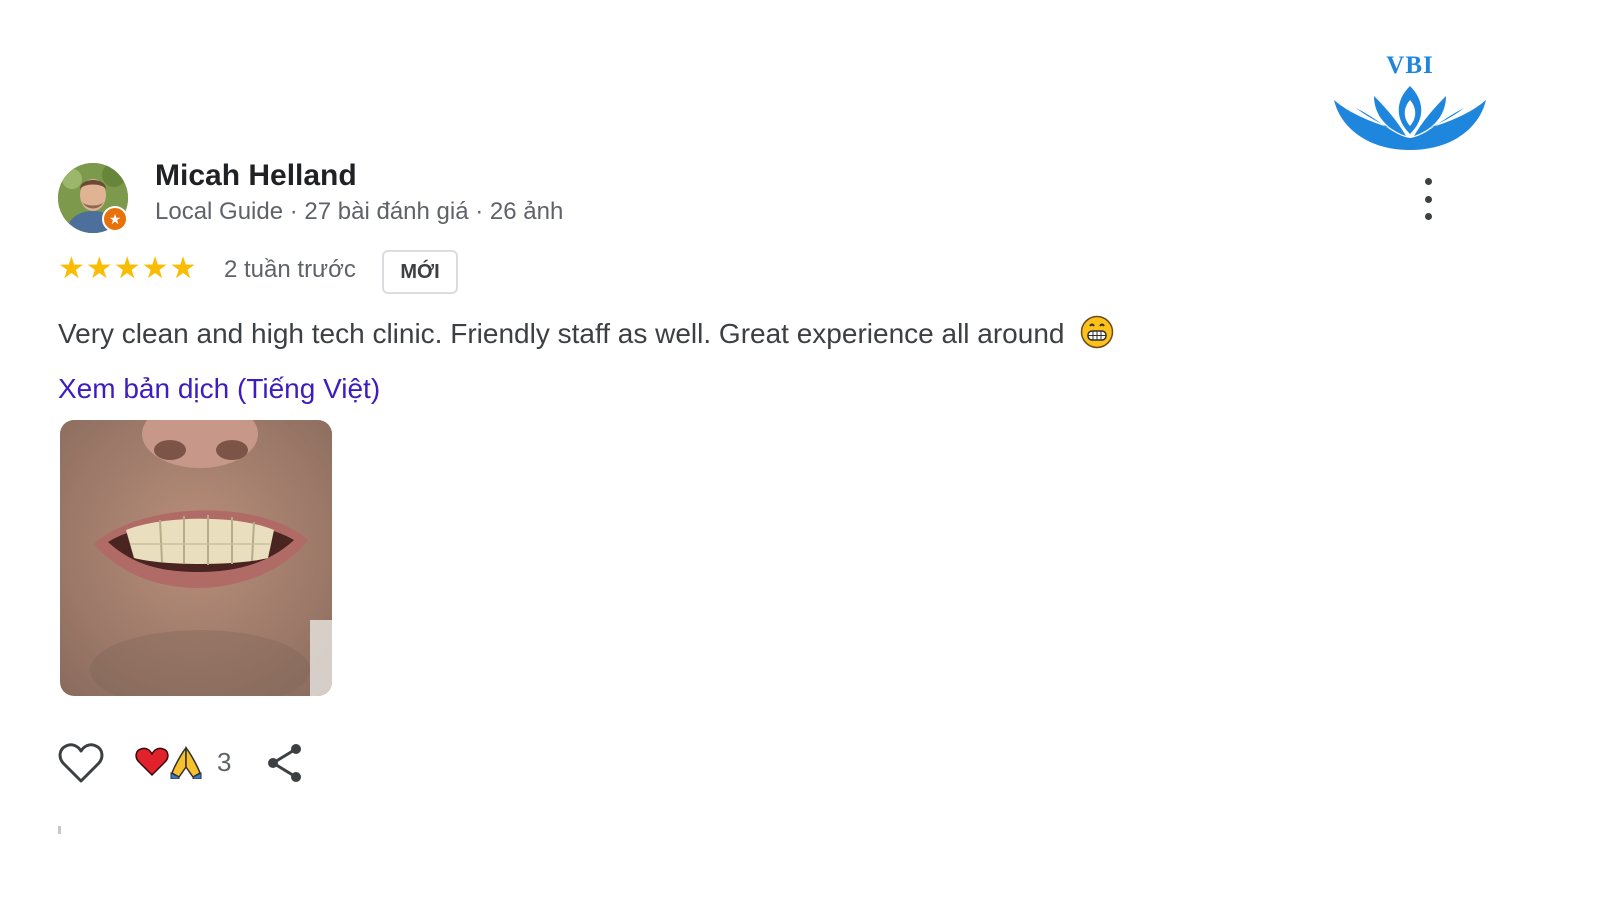 The image size is (1600, 900). I want to click on reaction-count: 3, so click(224, 761).